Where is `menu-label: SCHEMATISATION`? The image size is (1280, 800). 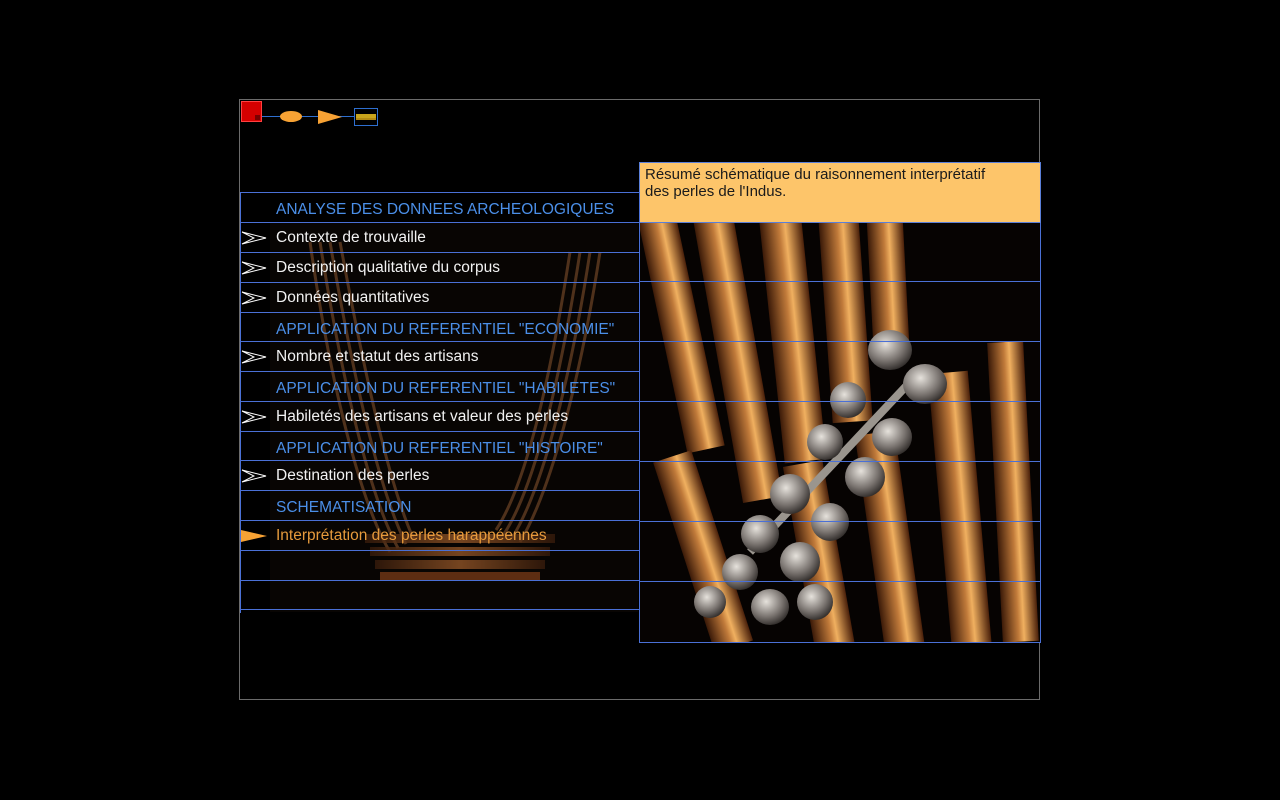 menu-label: SCHEMATISATION is located at coordinates (344, 507).